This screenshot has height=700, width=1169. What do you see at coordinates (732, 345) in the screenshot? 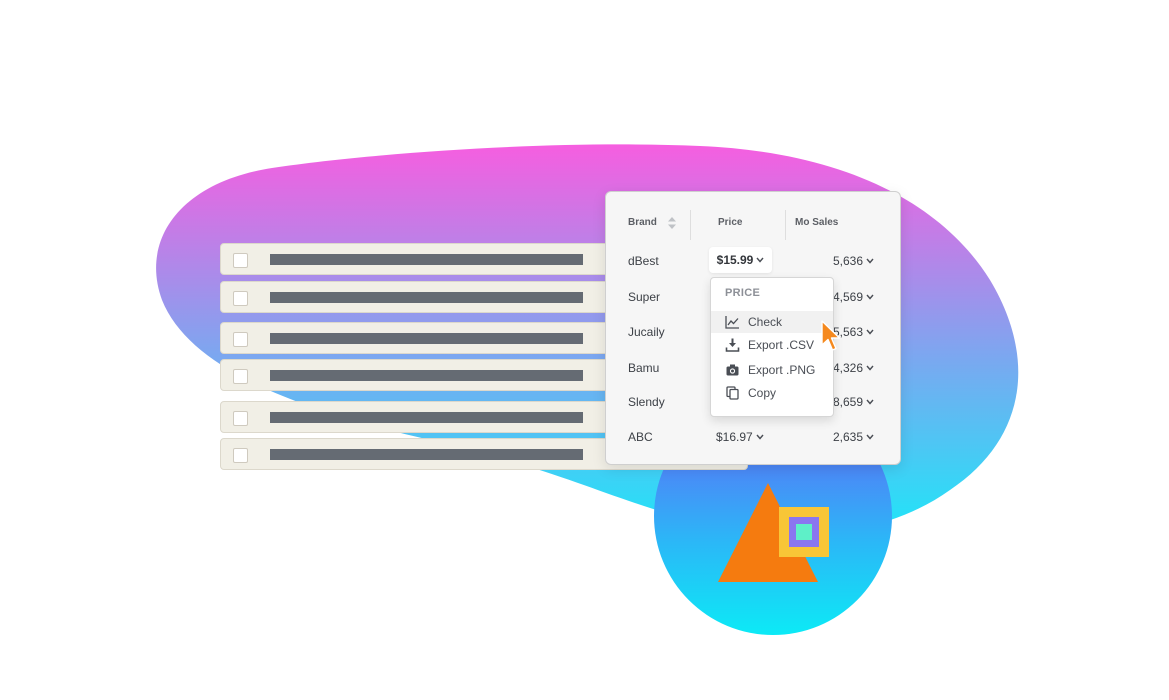
I see `download-icon` at bounding box center [732, 345].